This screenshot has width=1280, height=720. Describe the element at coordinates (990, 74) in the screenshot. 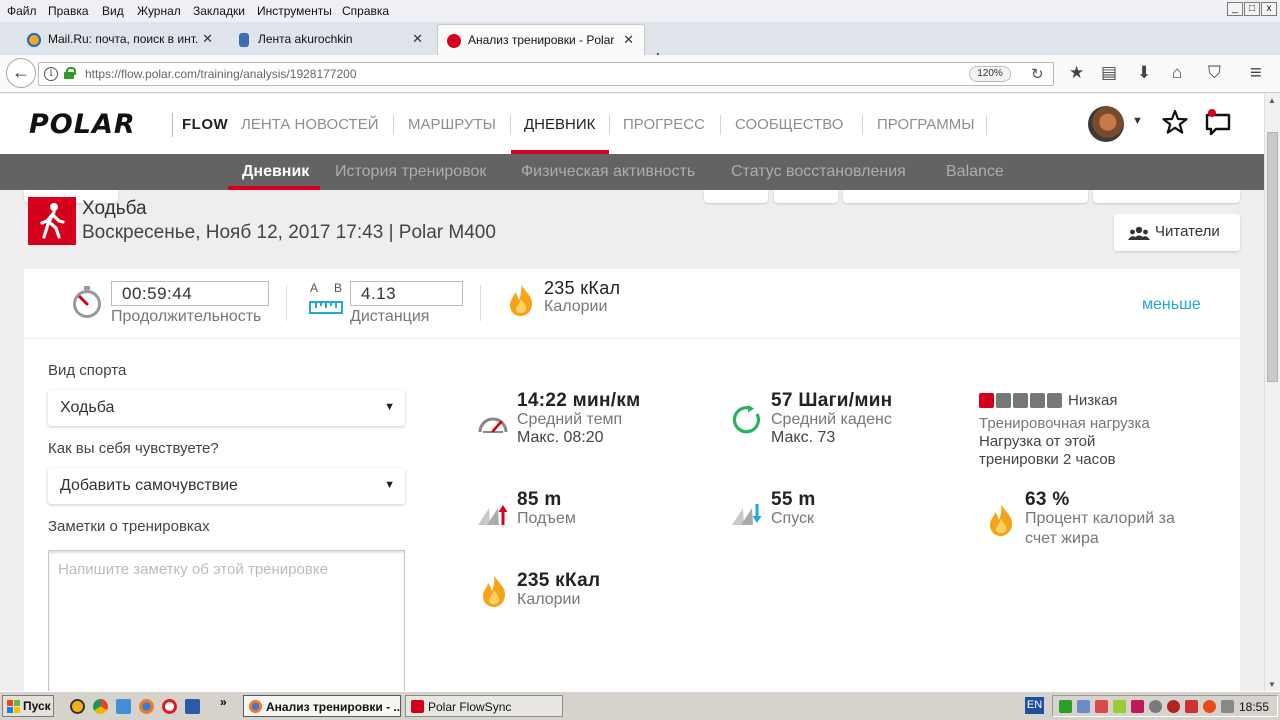

I see `zoom-indicator: 120%` at that location.